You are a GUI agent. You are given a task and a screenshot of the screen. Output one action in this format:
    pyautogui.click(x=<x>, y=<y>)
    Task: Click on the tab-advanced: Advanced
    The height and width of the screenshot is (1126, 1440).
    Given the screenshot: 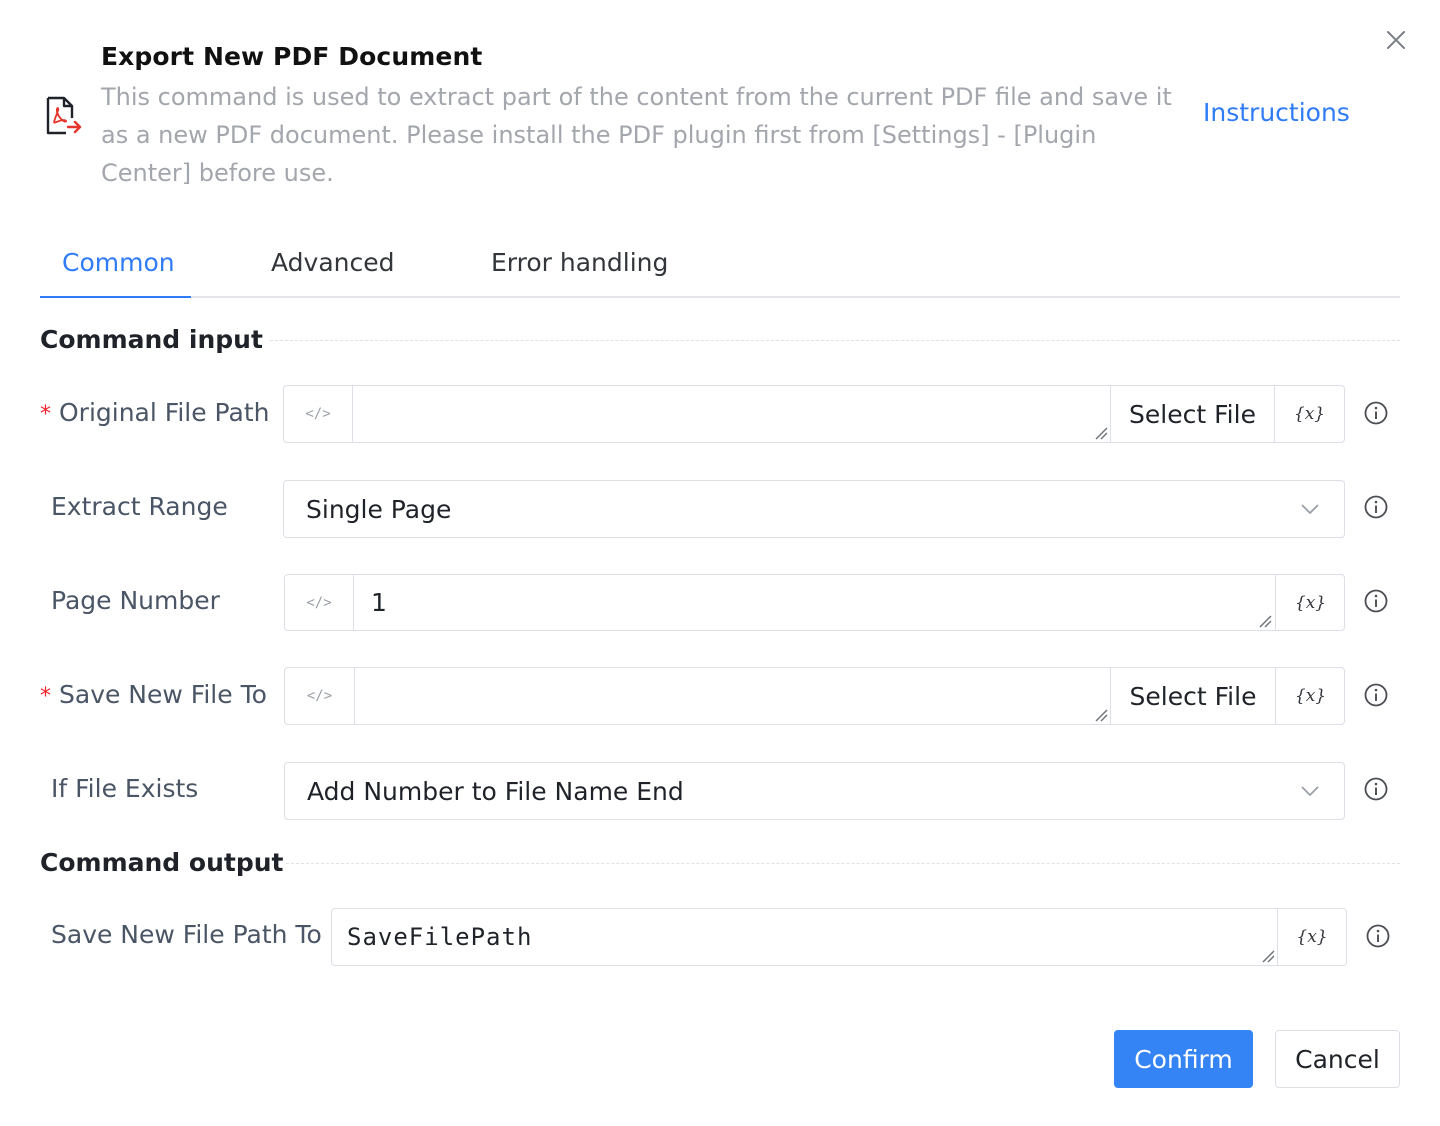 What is the action you would take?
    pyautogui.click(x=333, y=269)
    